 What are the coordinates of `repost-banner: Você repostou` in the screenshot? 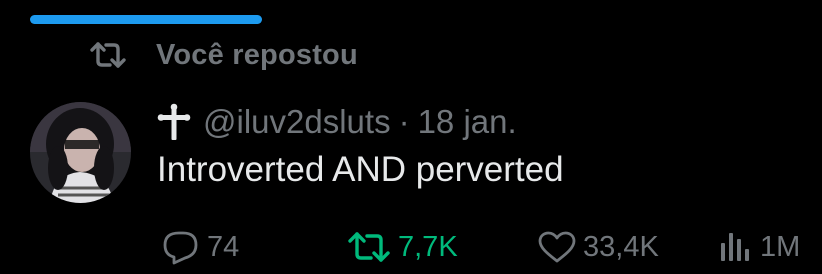 It's located at (223, 55).